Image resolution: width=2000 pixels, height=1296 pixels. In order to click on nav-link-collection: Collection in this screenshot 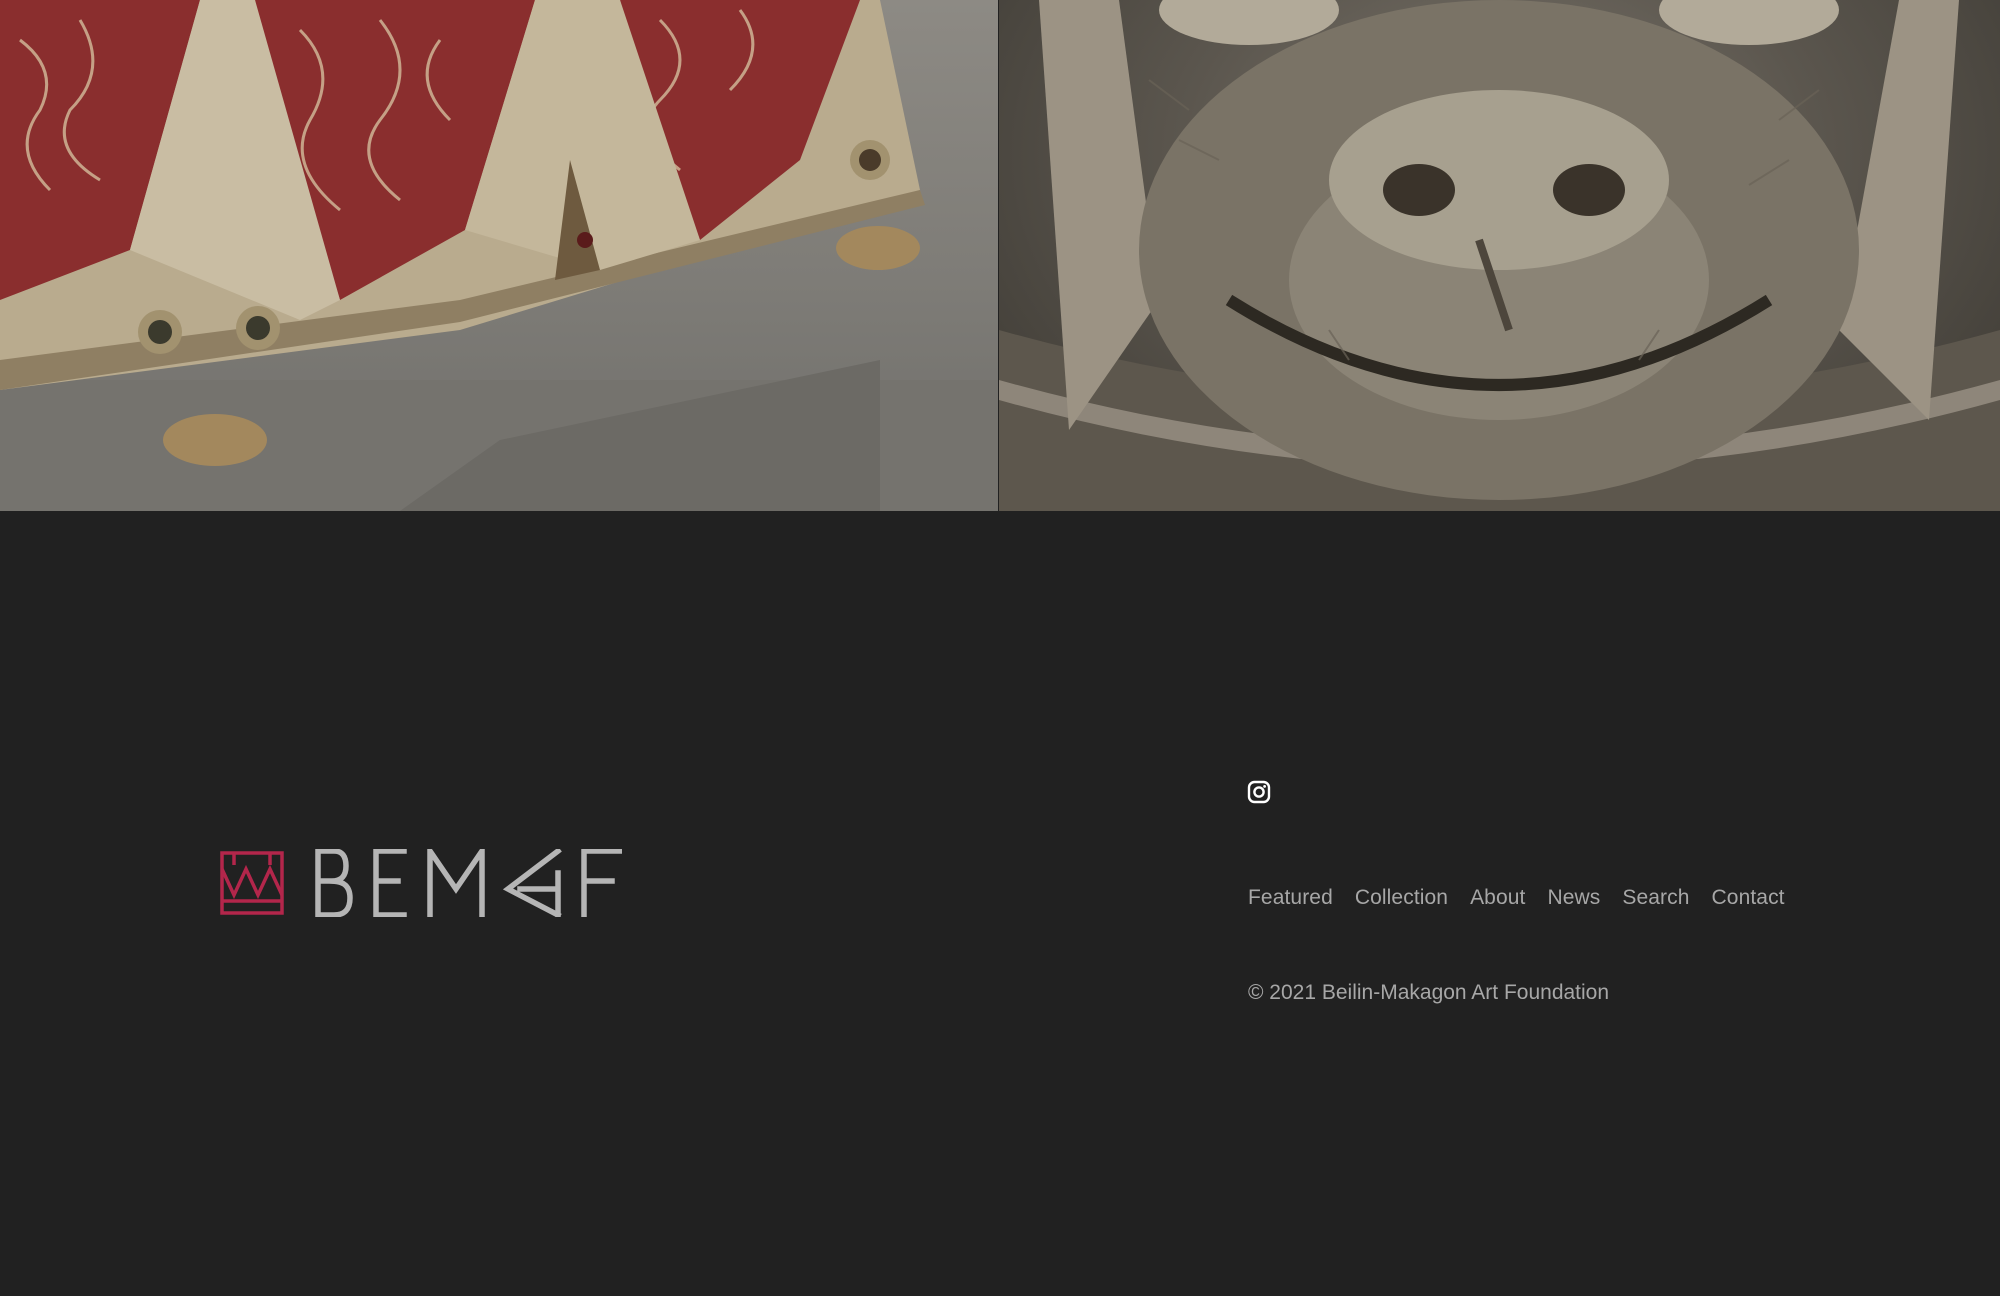, I will do `click(1401, 898)`.